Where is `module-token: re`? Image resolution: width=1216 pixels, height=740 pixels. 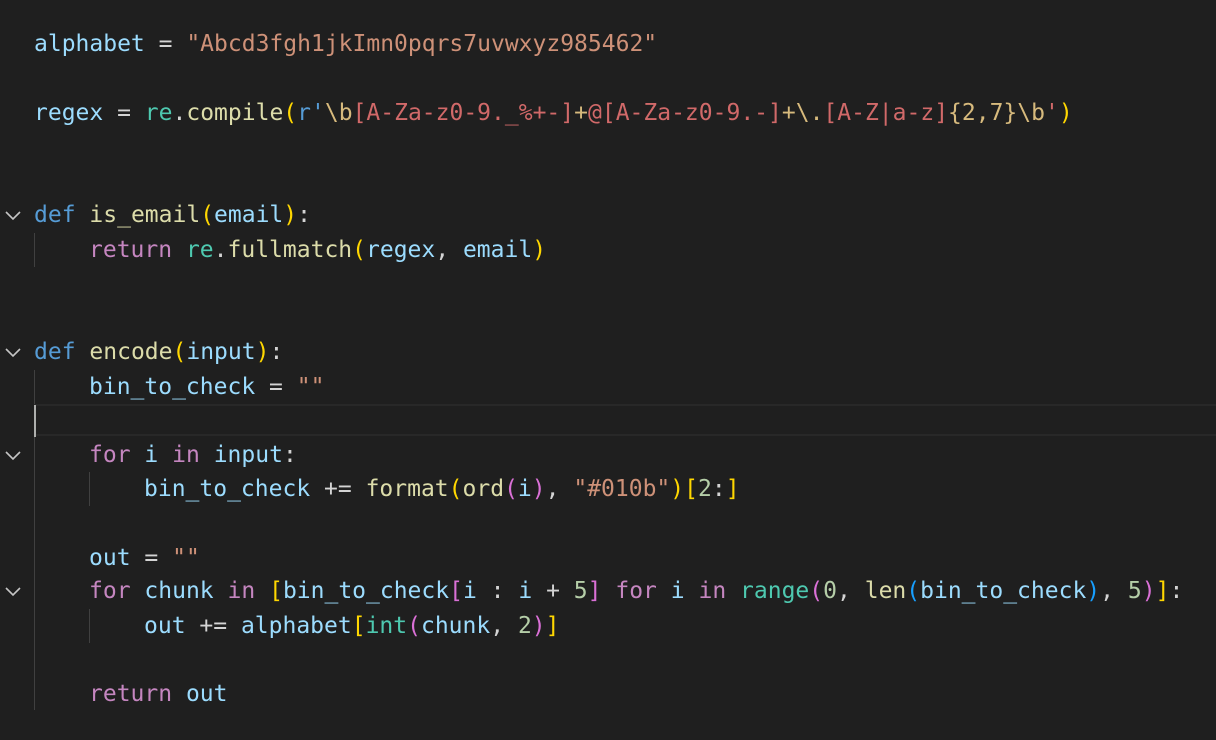 module-token: re is located at coordinates (158, 113).